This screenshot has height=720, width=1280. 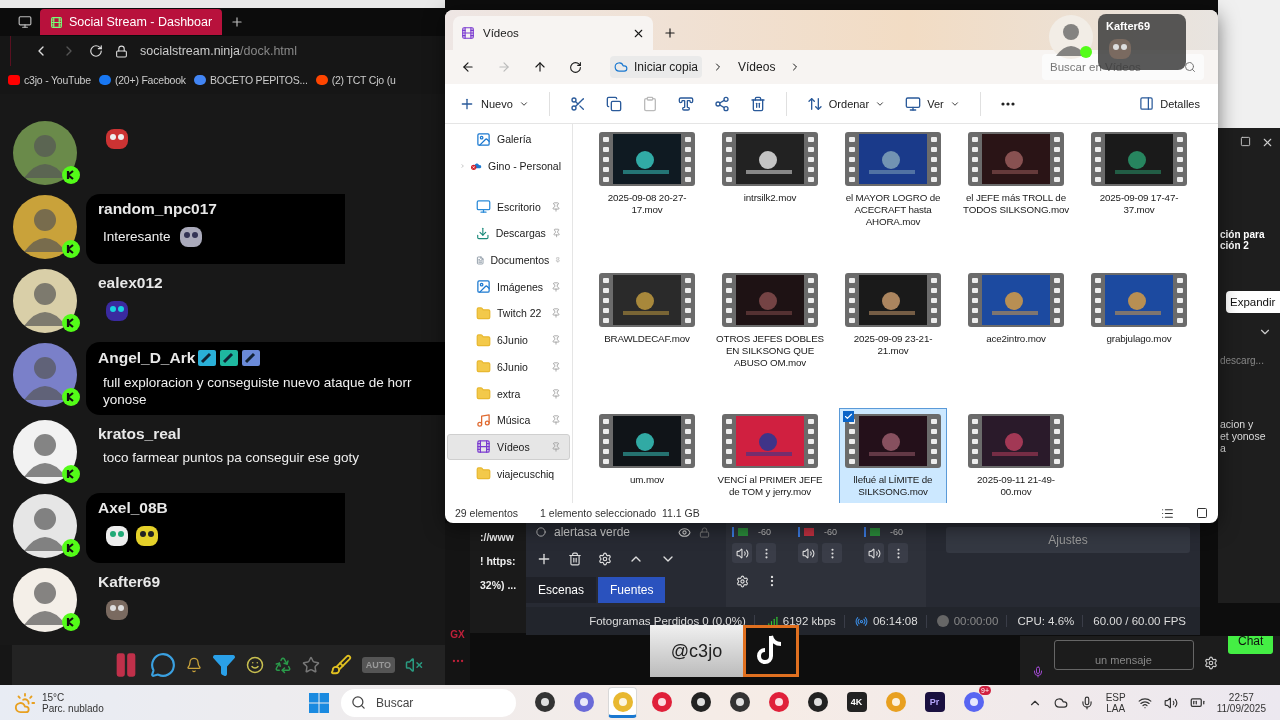 I want to click on sidebar-item: Escritorio, so click(x=508, y=207).